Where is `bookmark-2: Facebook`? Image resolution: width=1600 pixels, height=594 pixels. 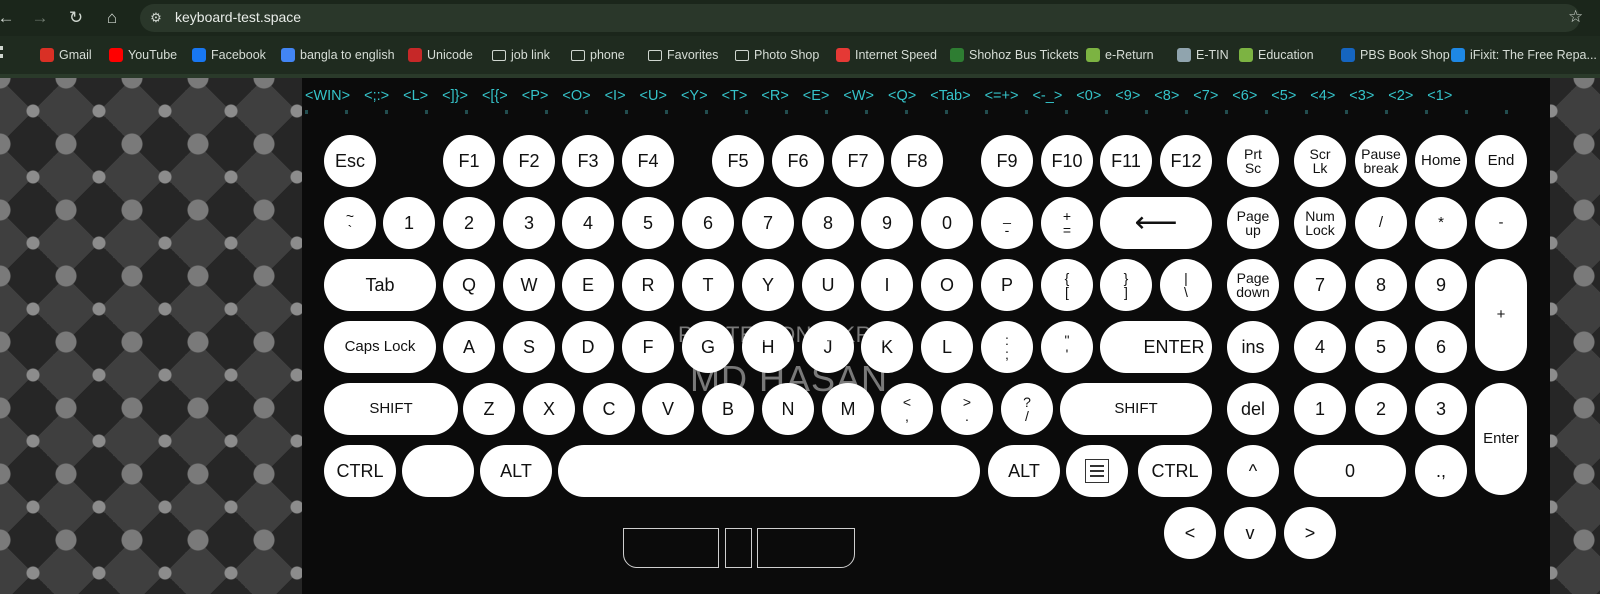
bookmark-2: Facebook is located at coordinates (229, 55).